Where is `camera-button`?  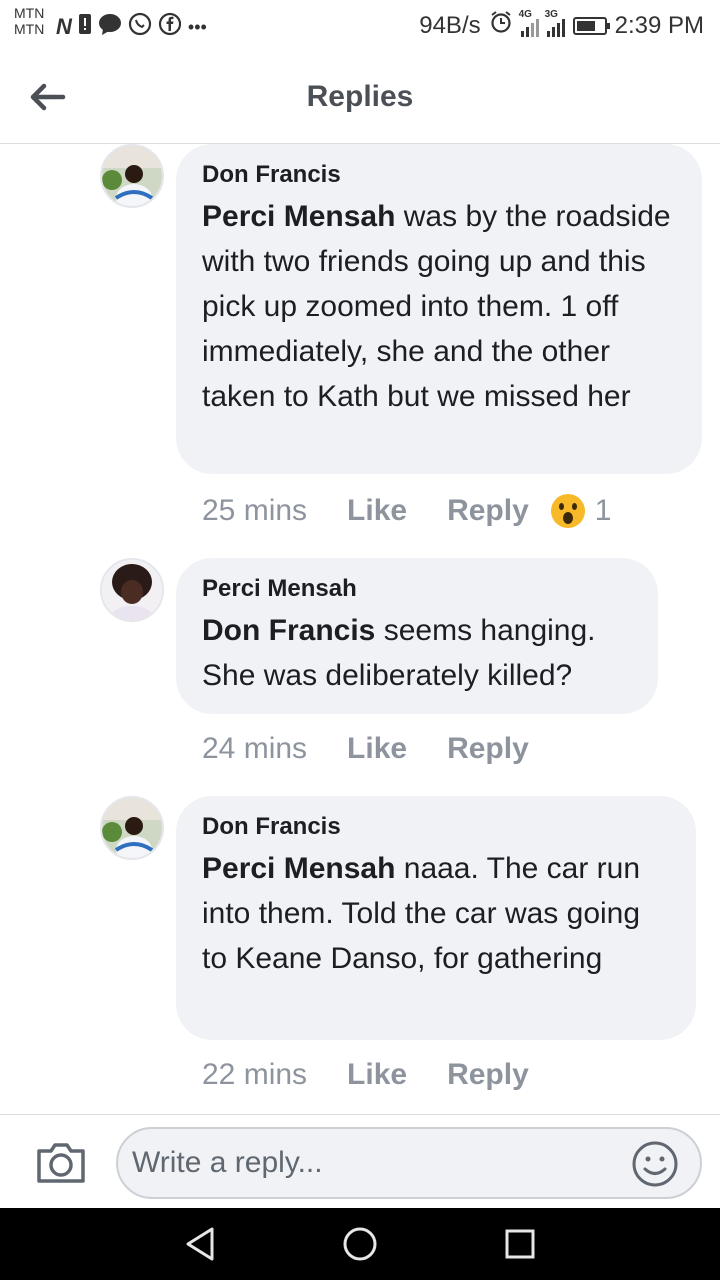
camera-button is located at coordinates (61, 1163).